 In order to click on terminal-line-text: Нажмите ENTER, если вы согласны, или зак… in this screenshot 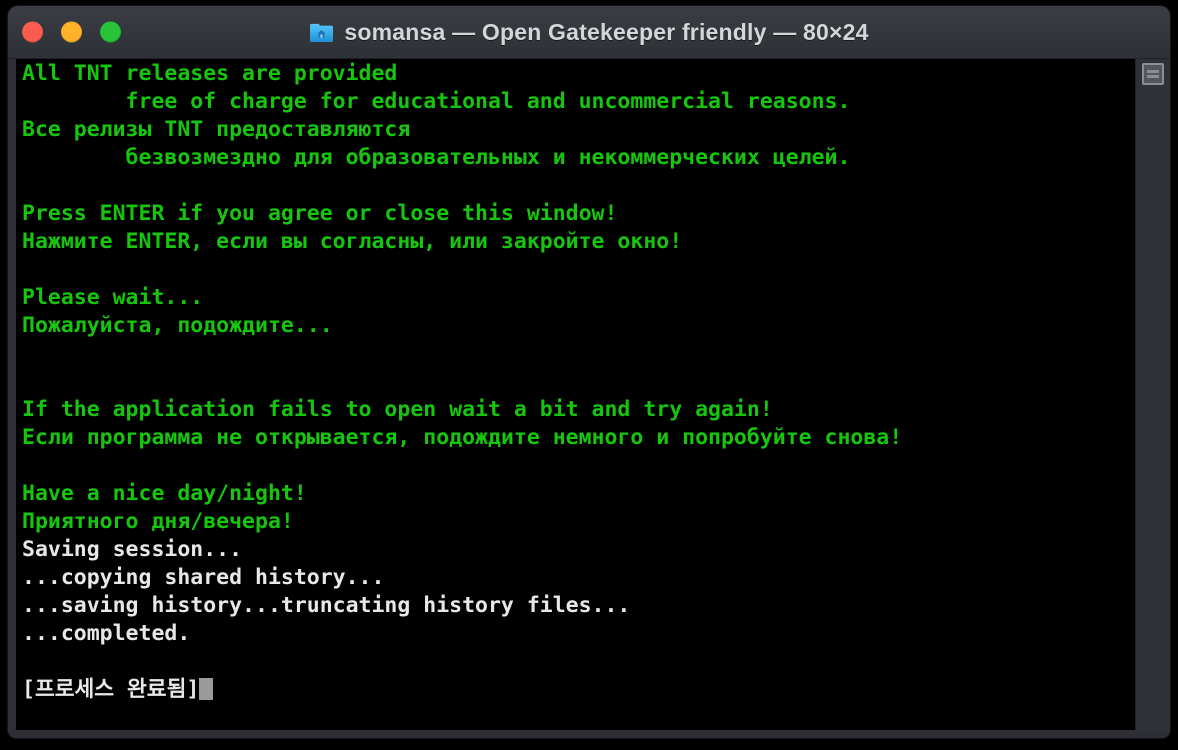, I will do `click(352, 241)`.